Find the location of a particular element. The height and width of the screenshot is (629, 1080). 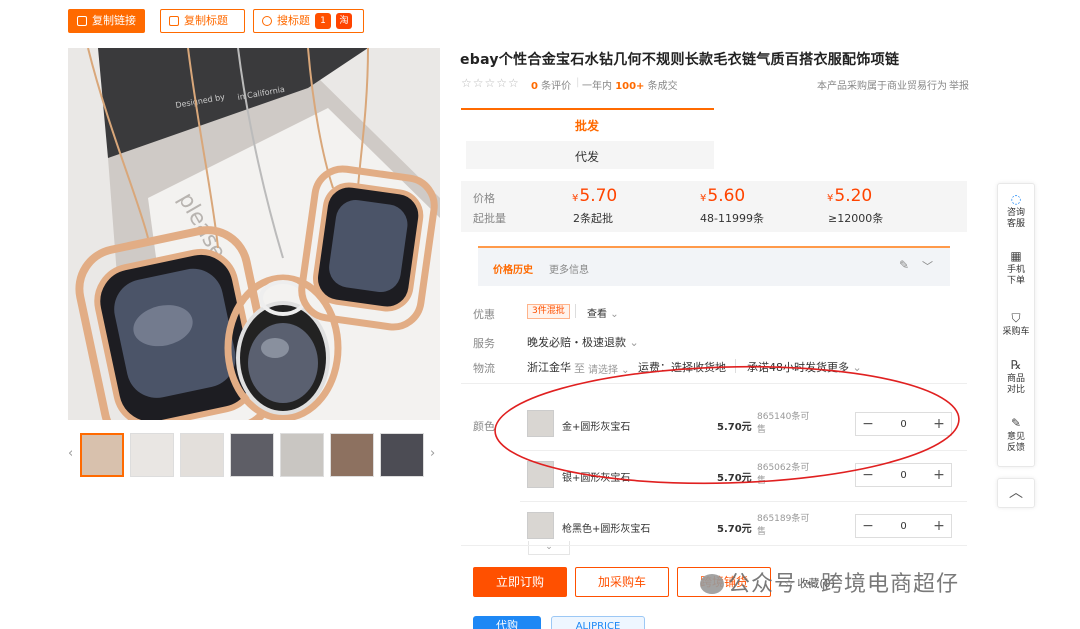

moq-label: 起批量 is located at coordinates (489, 218).